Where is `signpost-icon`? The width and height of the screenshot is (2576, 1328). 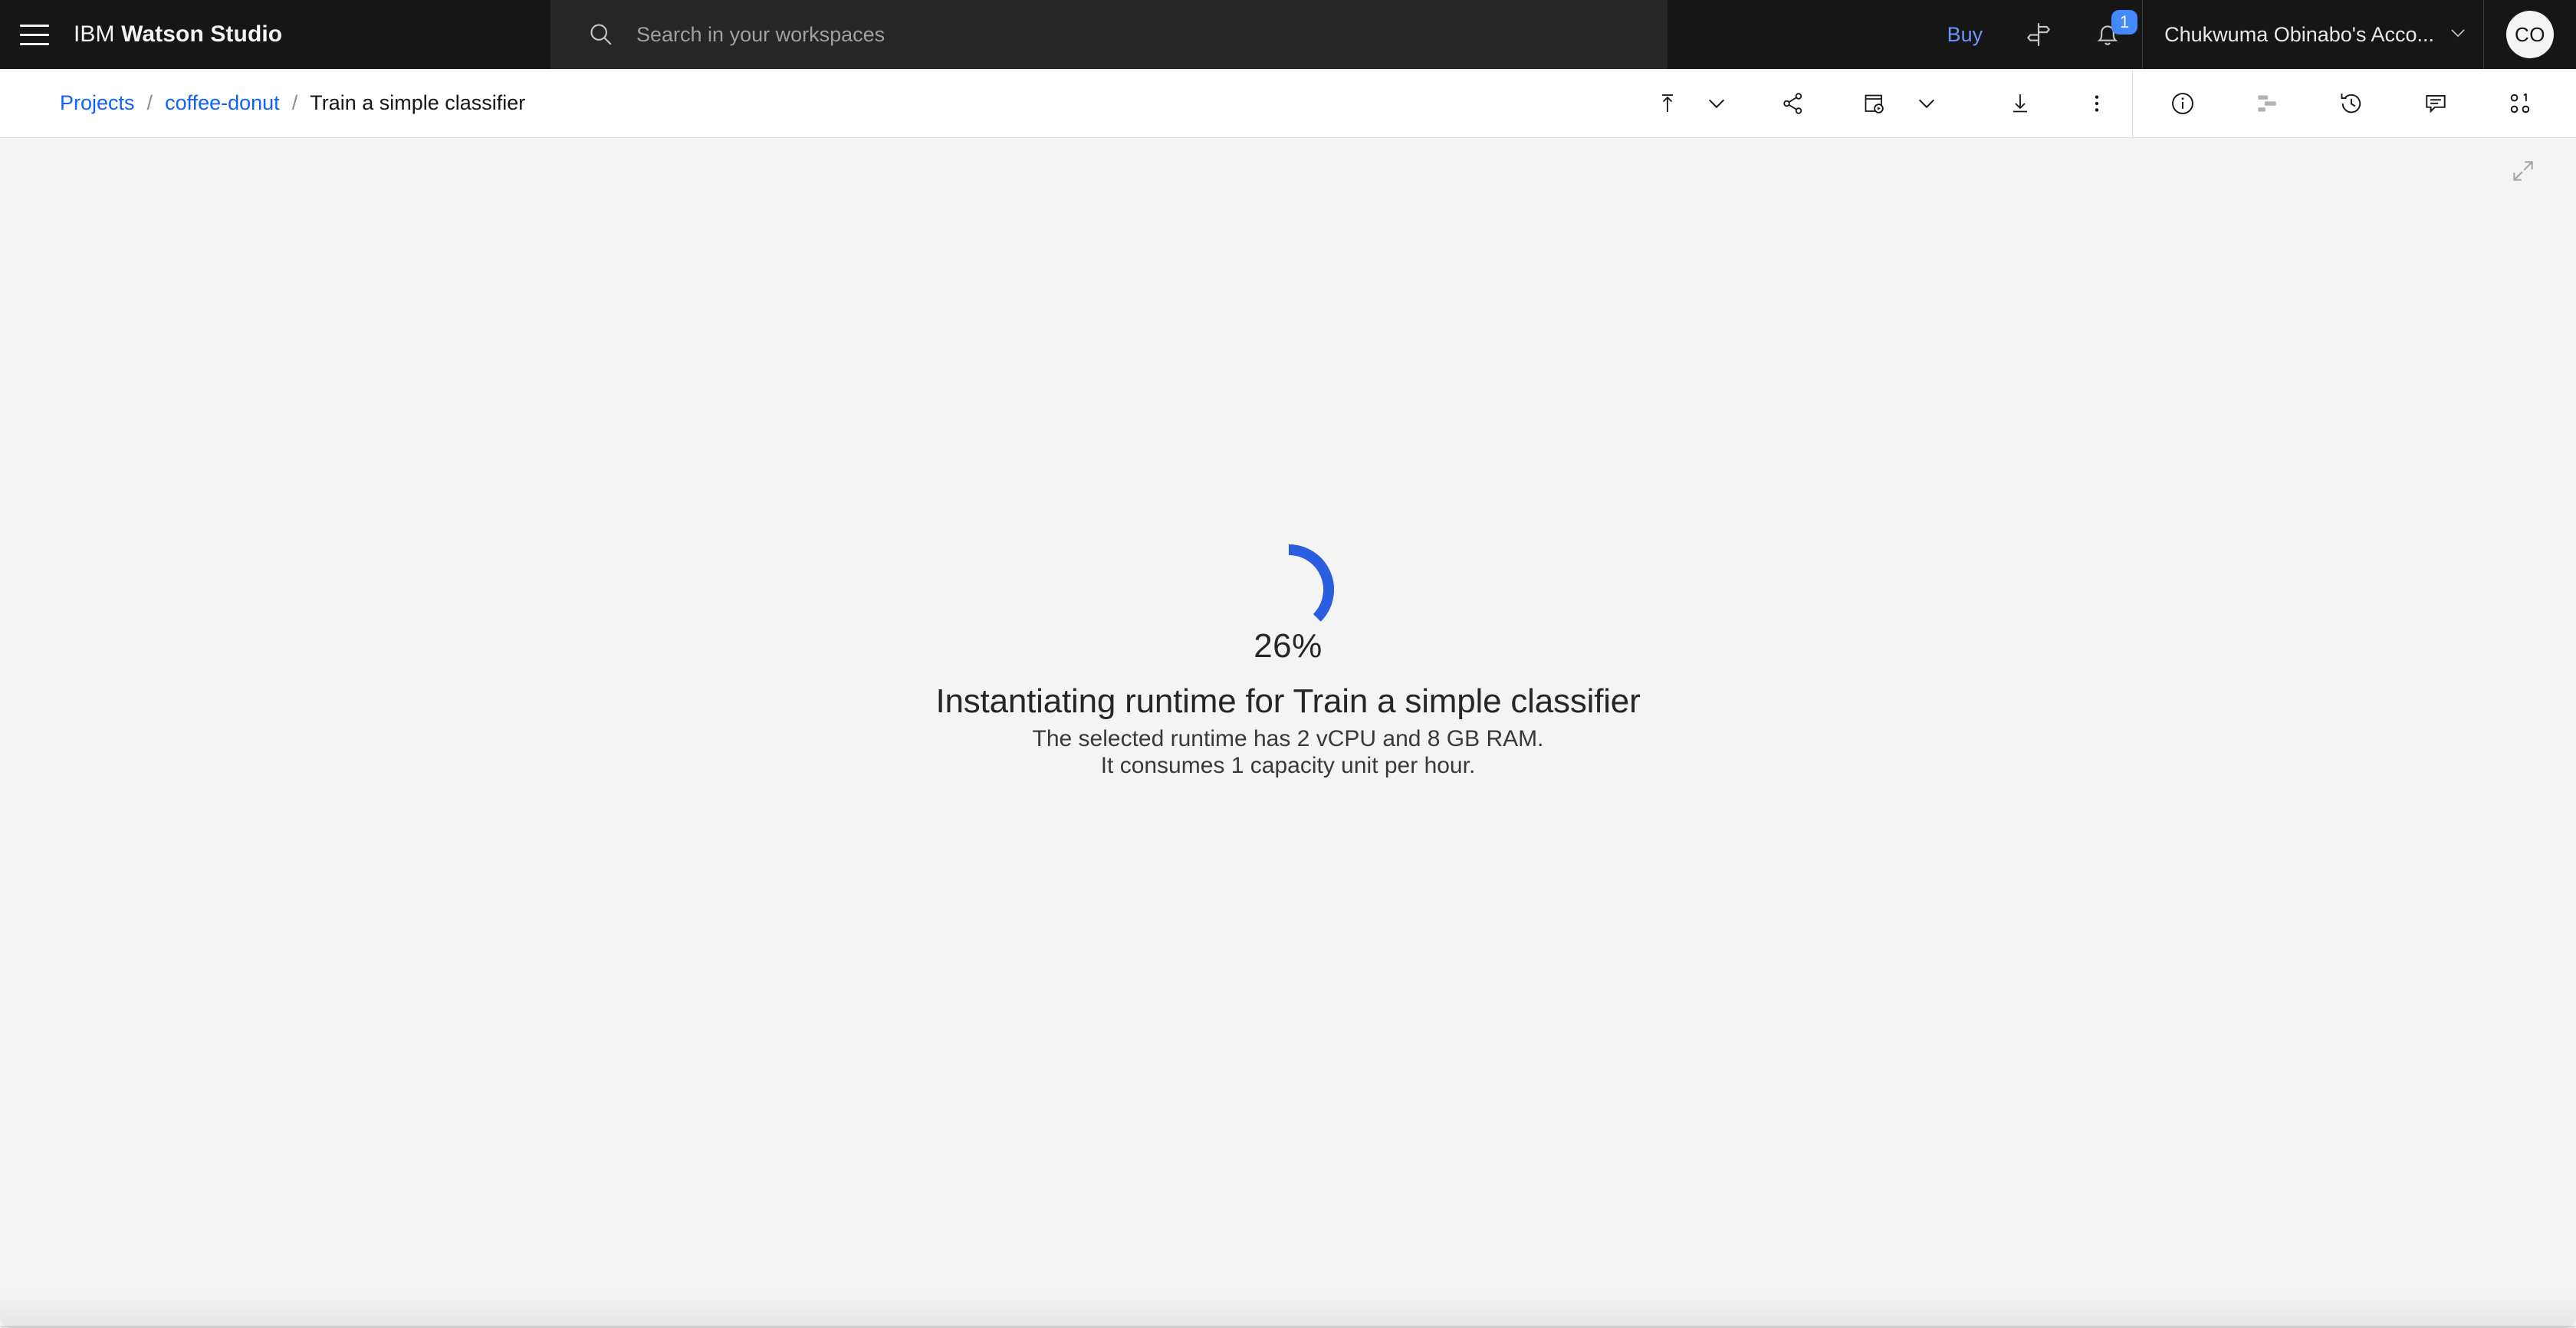 signpost-icon is located at coordinates (2039, 34).